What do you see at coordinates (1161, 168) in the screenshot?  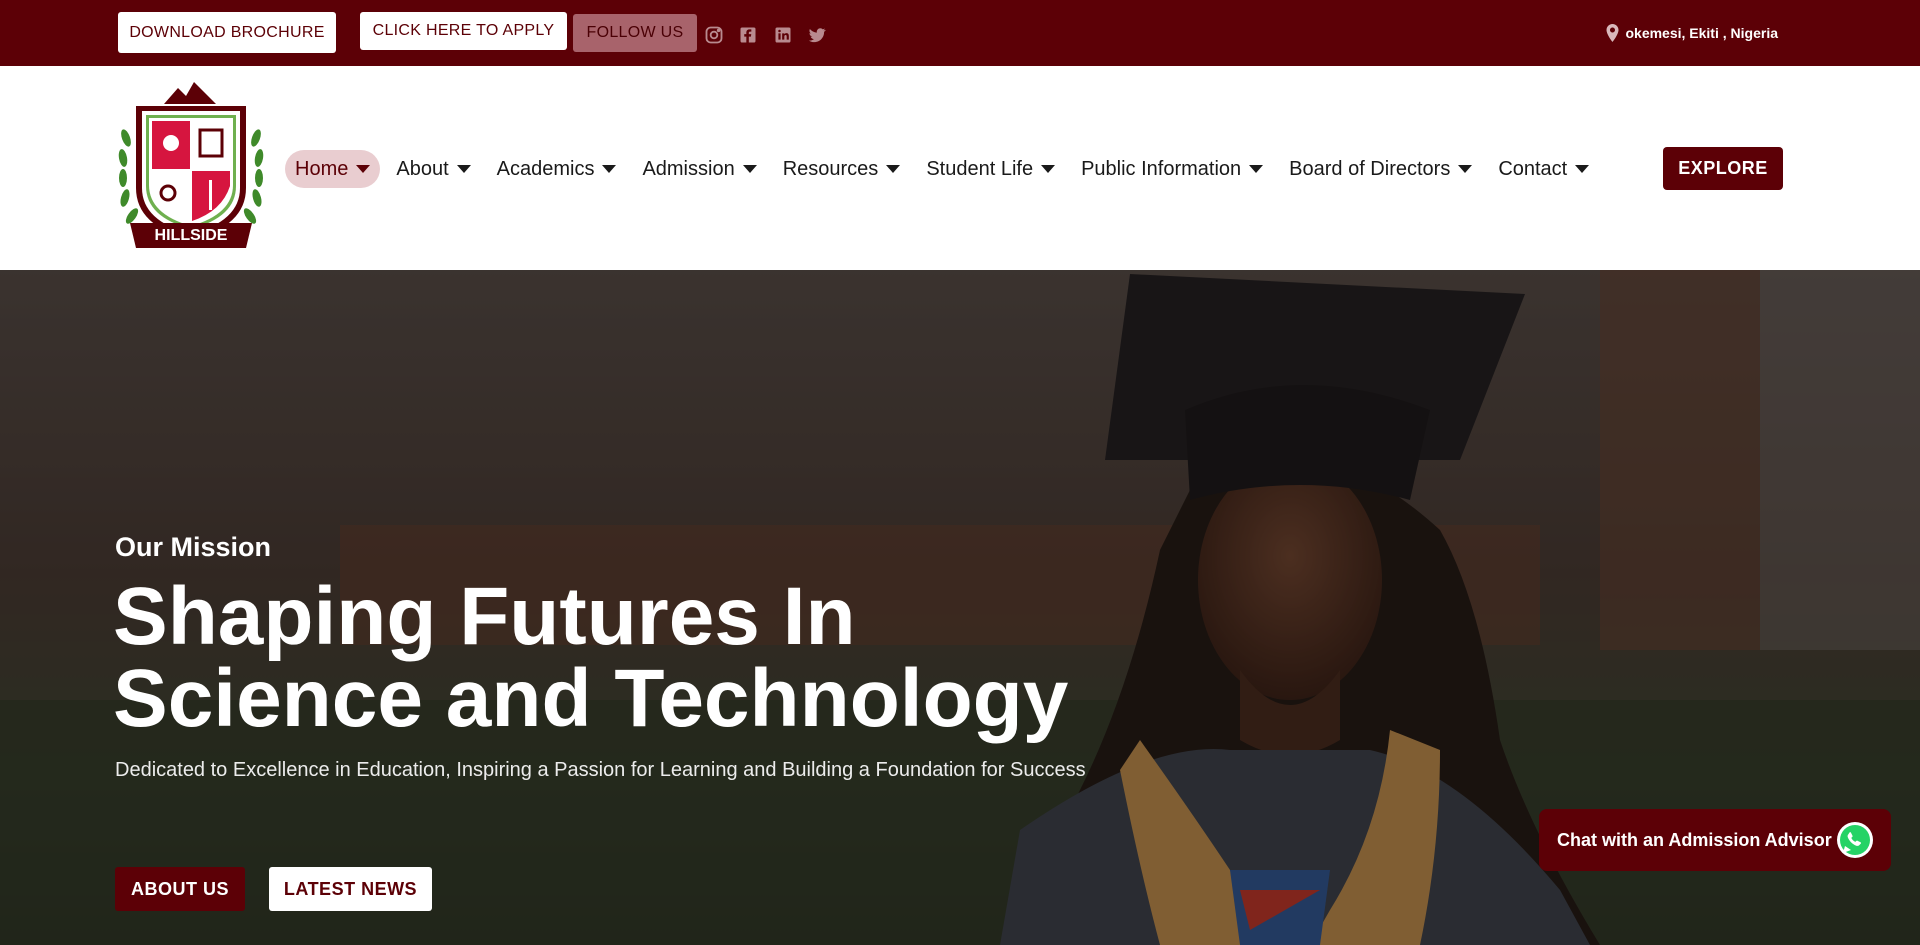 I see `nav-public-information-label: Public Information` at bounding box center [1161, 168].